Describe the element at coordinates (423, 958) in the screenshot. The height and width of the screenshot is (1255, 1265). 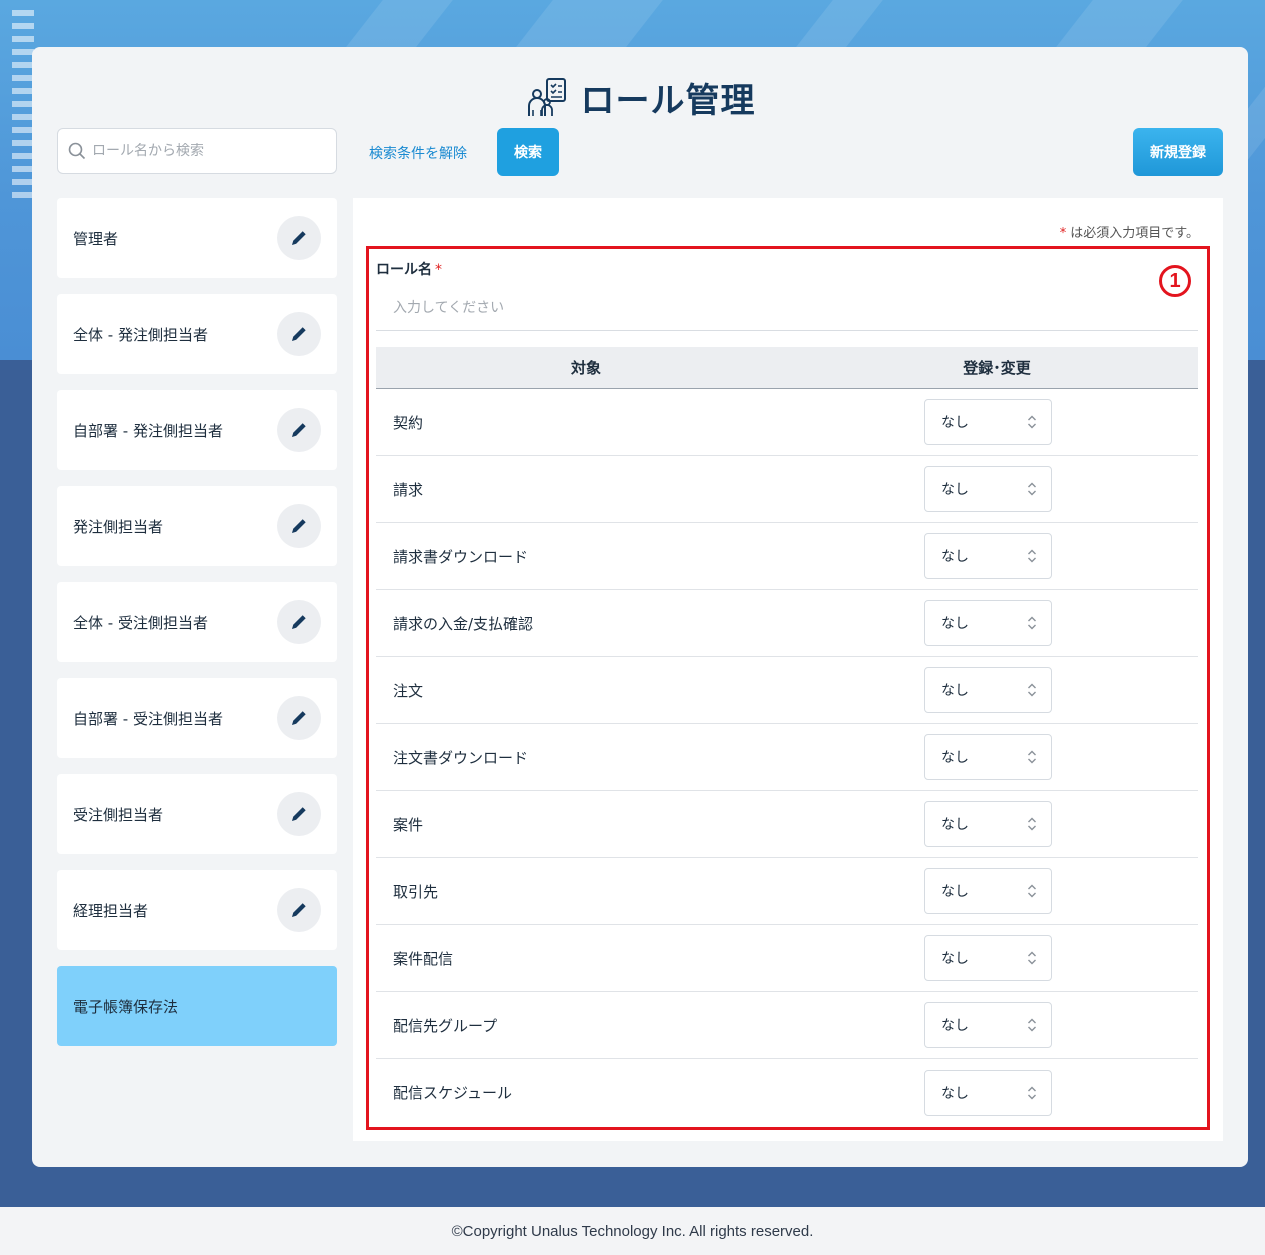
I see `row-target-label: 案件配信` at that location.